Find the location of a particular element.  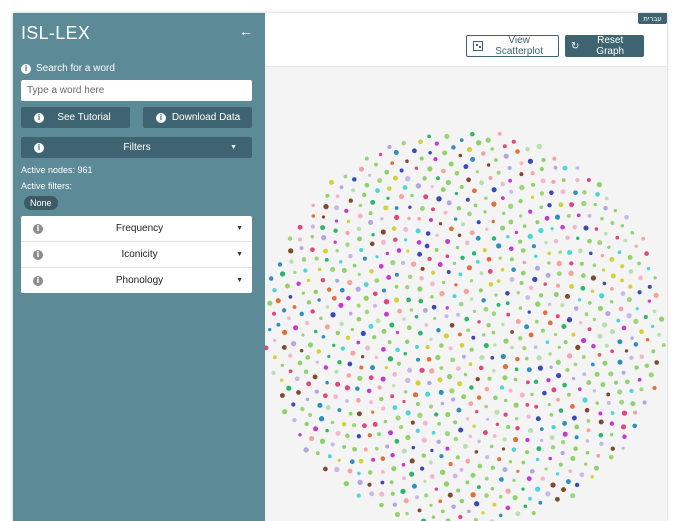

filter-frequency: i Frequency ▼ is located at coordinates (136, 229).